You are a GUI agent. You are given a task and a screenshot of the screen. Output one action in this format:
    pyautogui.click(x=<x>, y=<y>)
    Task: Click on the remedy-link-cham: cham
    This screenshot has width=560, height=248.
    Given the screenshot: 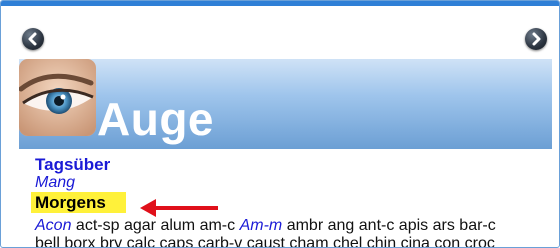 What is the action you would take?
    pyautogui.click(x=308, y=241)
    